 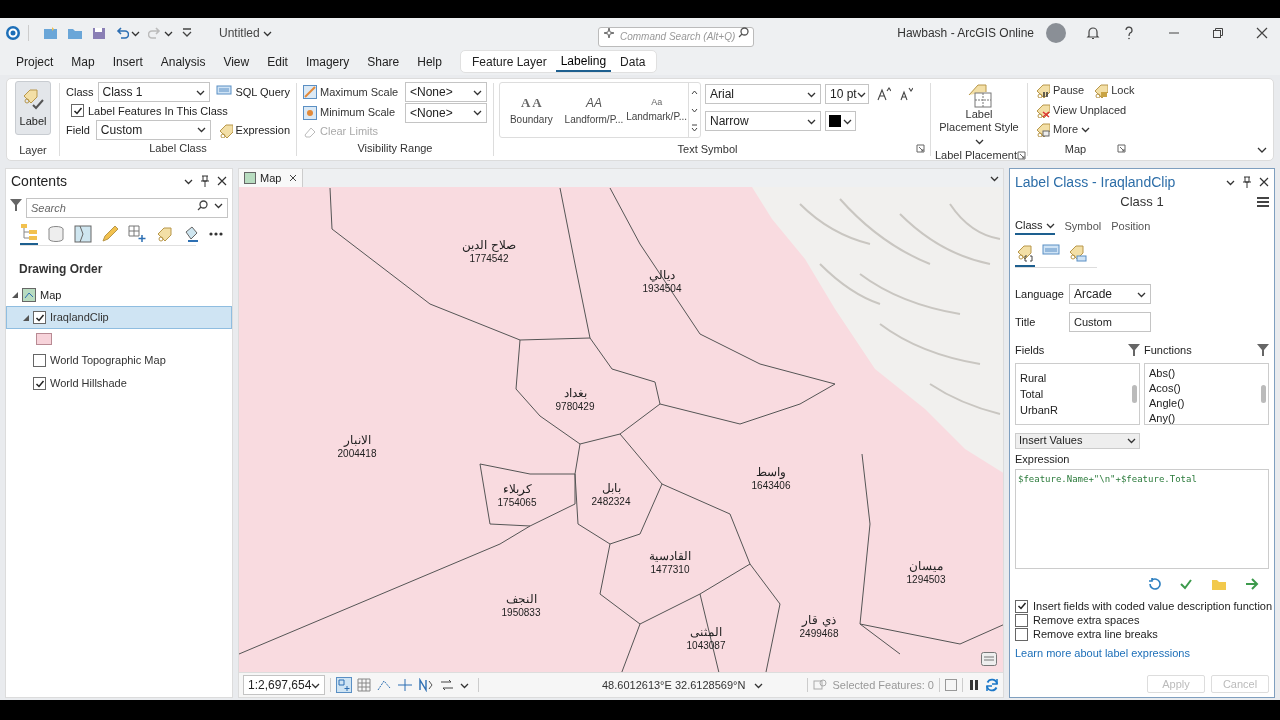 What do you see at coordinates (119, 317) in the screenshot?
I see `layer-row: IraqlandClip` at bounding box center [119, 317].